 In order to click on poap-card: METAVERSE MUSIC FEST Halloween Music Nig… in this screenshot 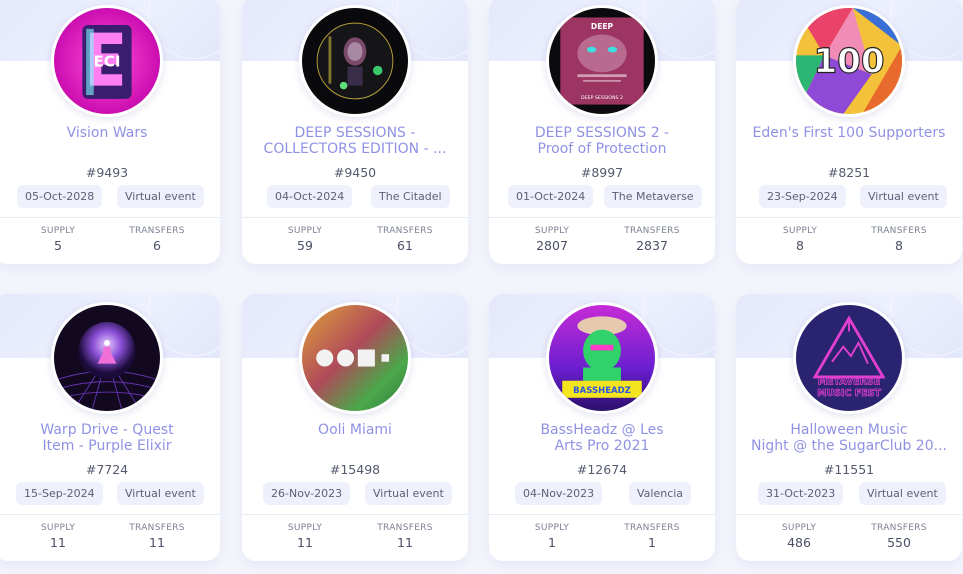, I will do `click(849, 427)`.